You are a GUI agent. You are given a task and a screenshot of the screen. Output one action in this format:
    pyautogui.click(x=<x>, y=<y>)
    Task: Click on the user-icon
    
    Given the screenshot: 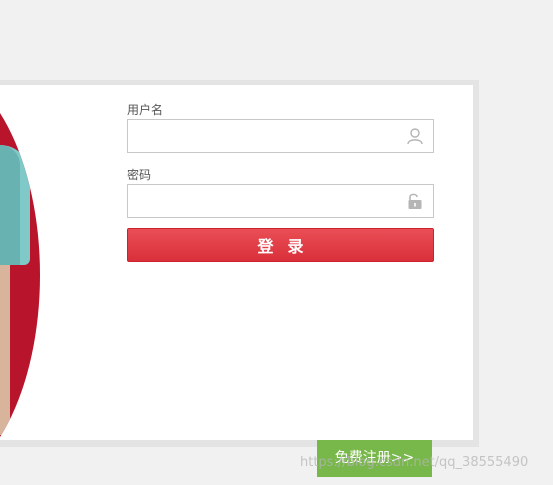 What is the action you would take?
    pyautogui.click(x=415, y=136)
    